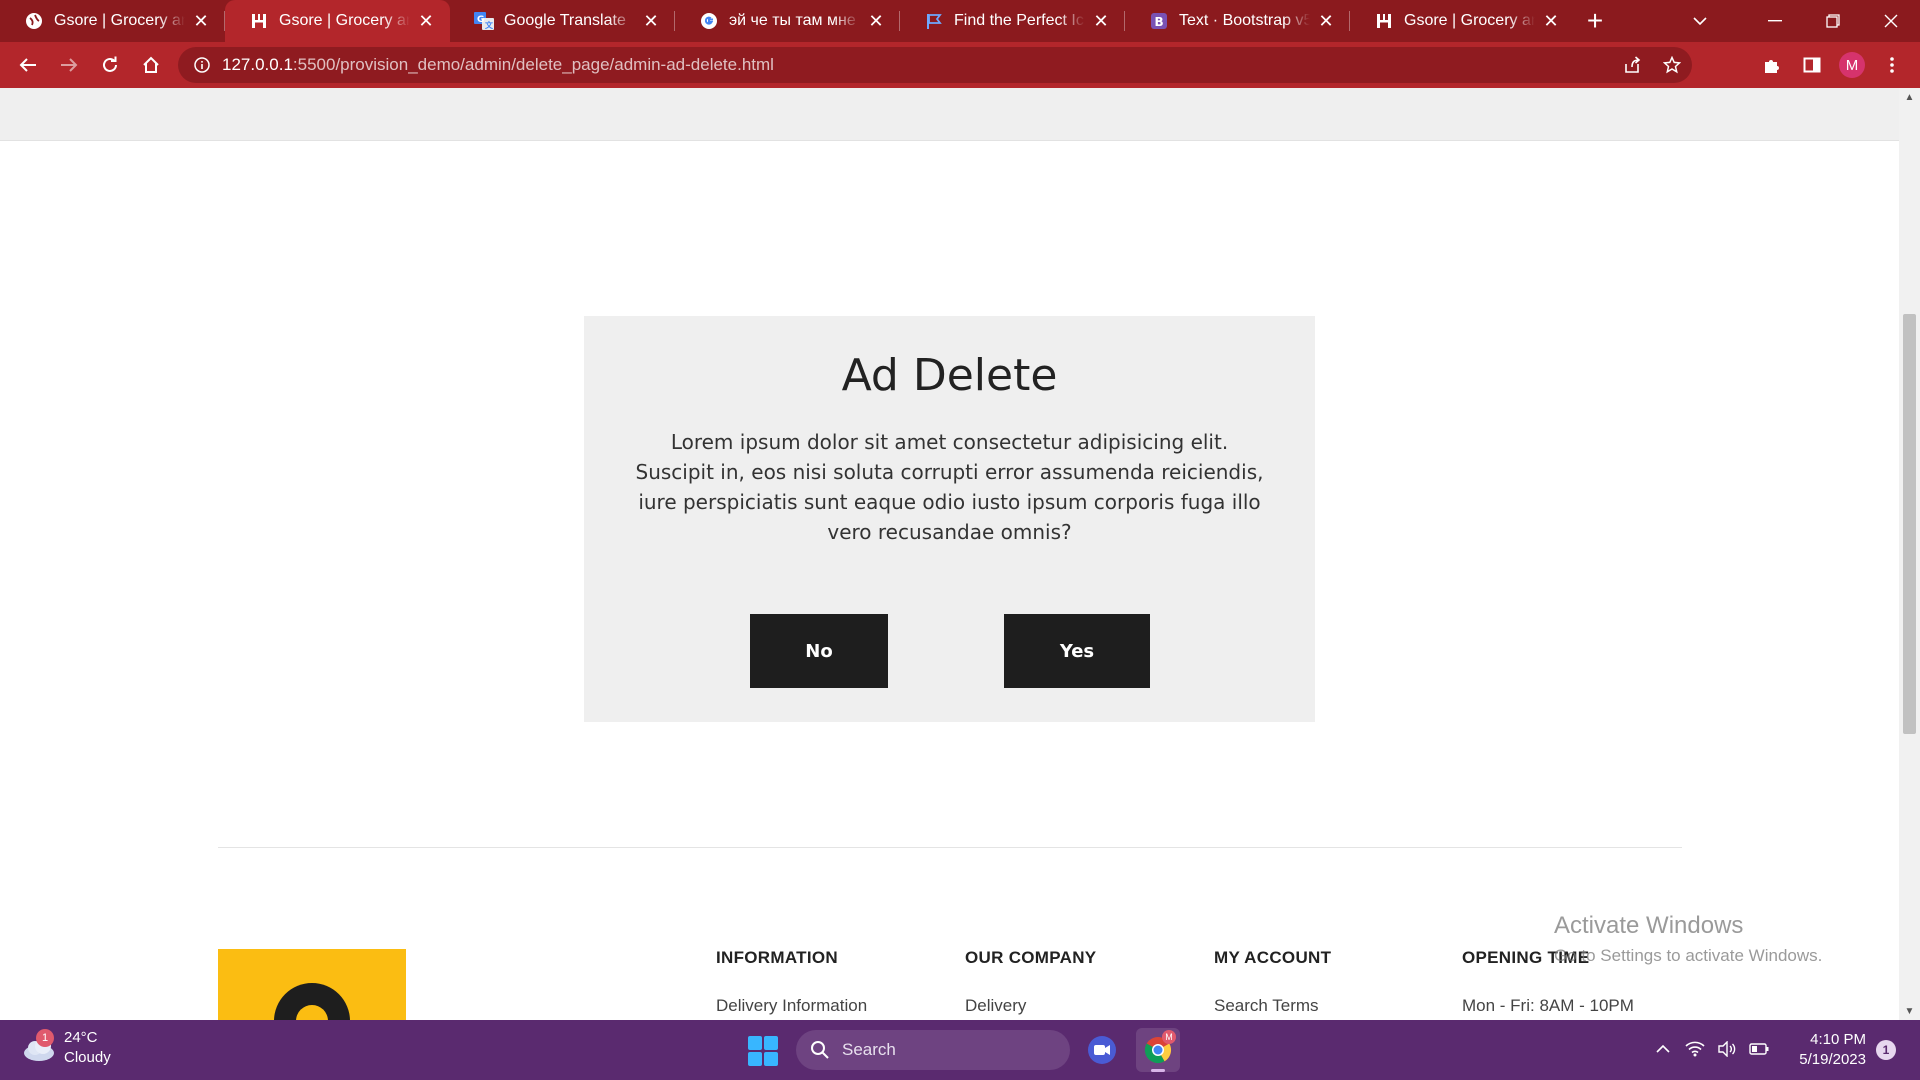  Describe the element at coordinates (87, 1048) in the screenshot. I see `weather-text: 24°C Cloudy` at that location.